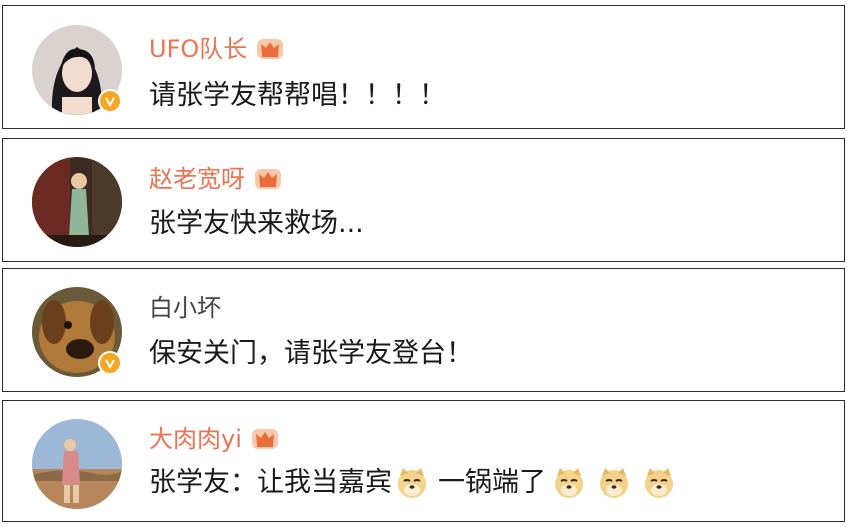 This screenshot has height=527, width=851. I want to click on username: 大肉肉yi, so click(214, 439).